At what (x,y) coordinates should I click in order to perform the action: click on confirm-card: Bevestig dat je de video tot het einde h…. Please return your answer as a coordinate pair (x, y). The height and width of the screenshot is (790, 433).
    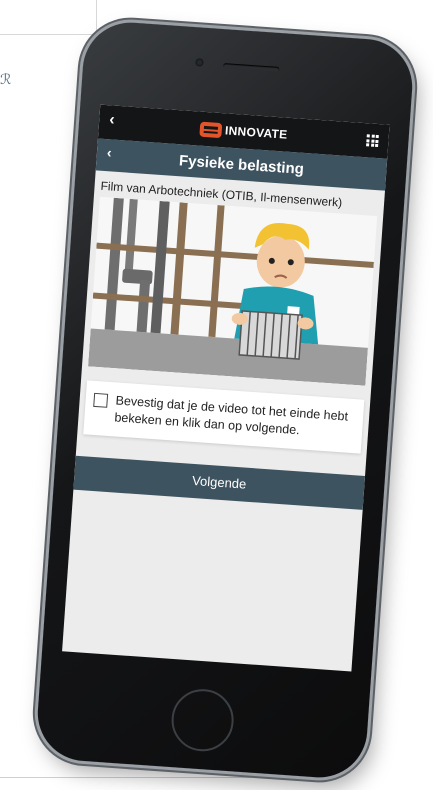
    Looking at the image, I should click on (224, 417).